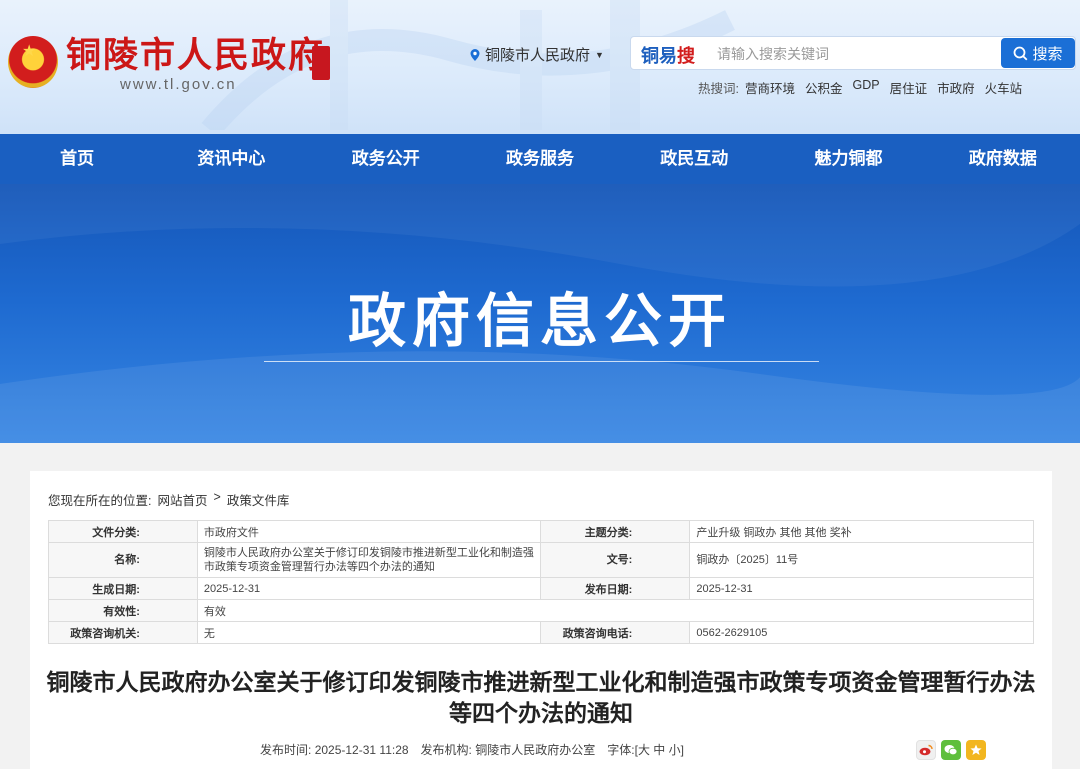  I want to click on table-row: 生成日期: 2025-12-31 发布日期: 2025-12-31, so click(541, 588).